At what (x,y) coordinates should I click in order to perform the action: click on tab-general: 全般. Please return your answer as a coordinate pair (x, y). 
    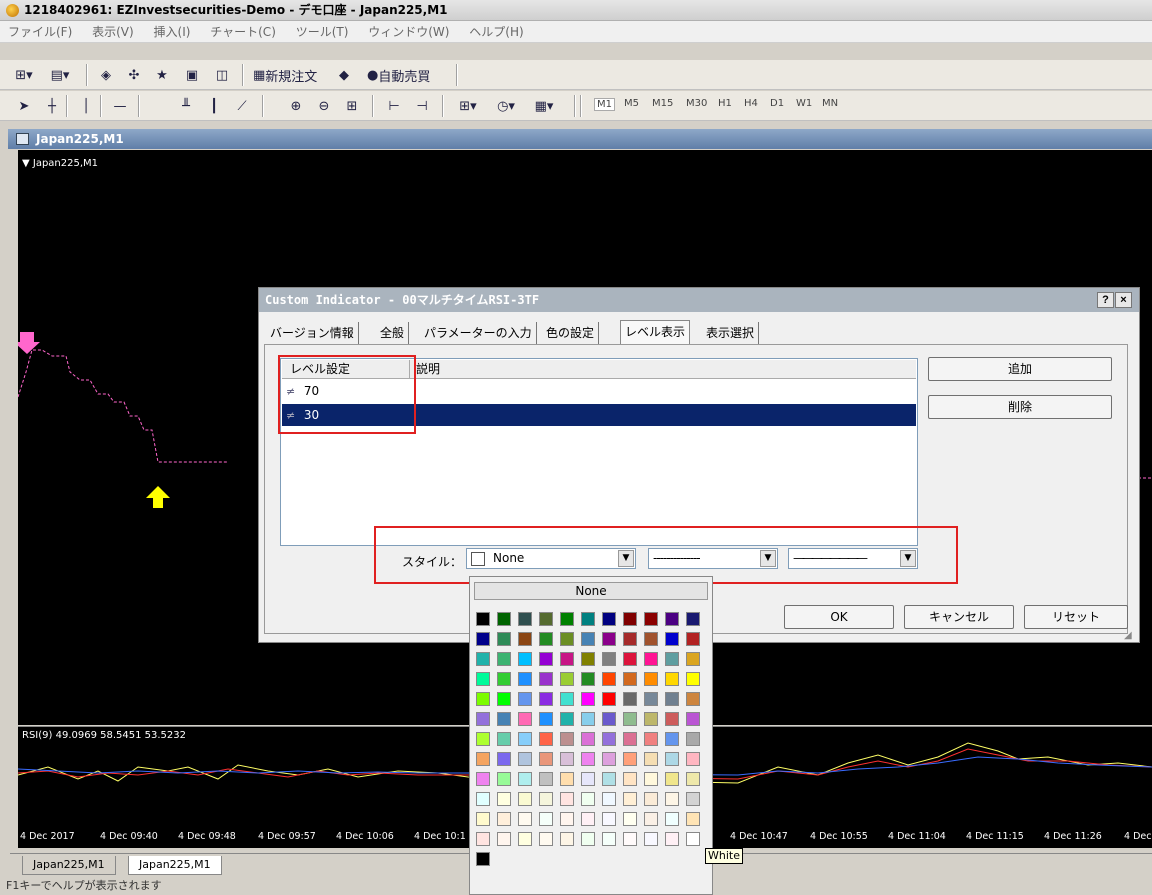
    Looking at the image, I should click on (393, 333).